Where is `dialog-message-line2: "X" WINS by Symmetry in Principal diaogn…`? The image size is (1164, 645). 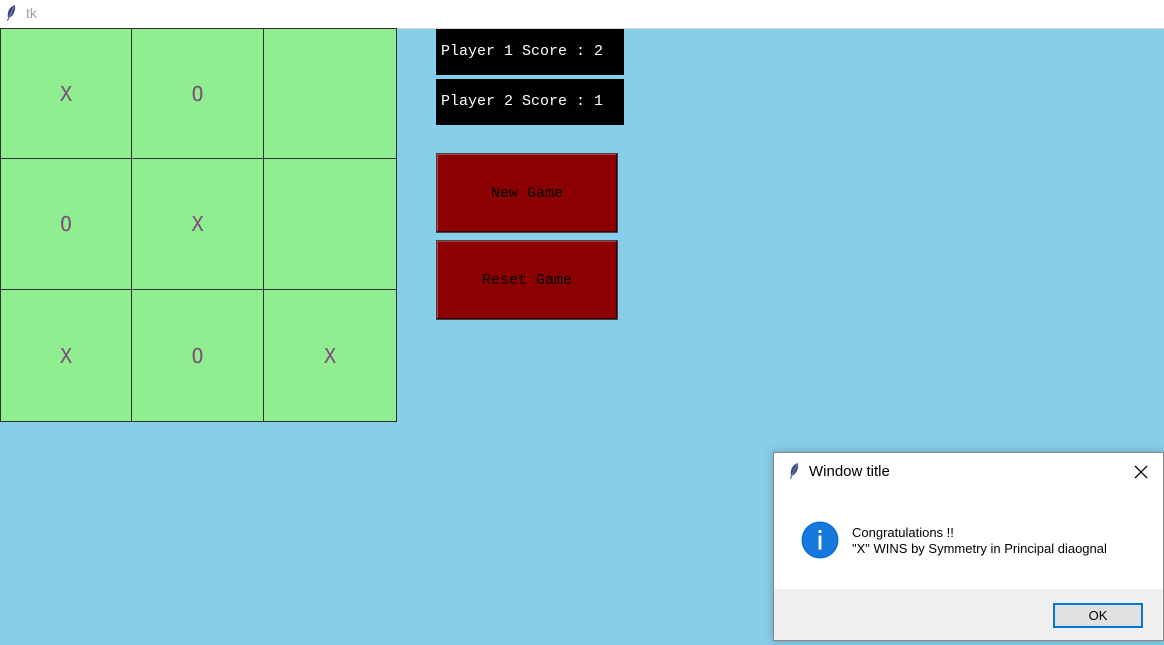
dialog-message-line2: "X" WINS by Symmetry in Principal diaogn… is located at coordinates (979, 548).